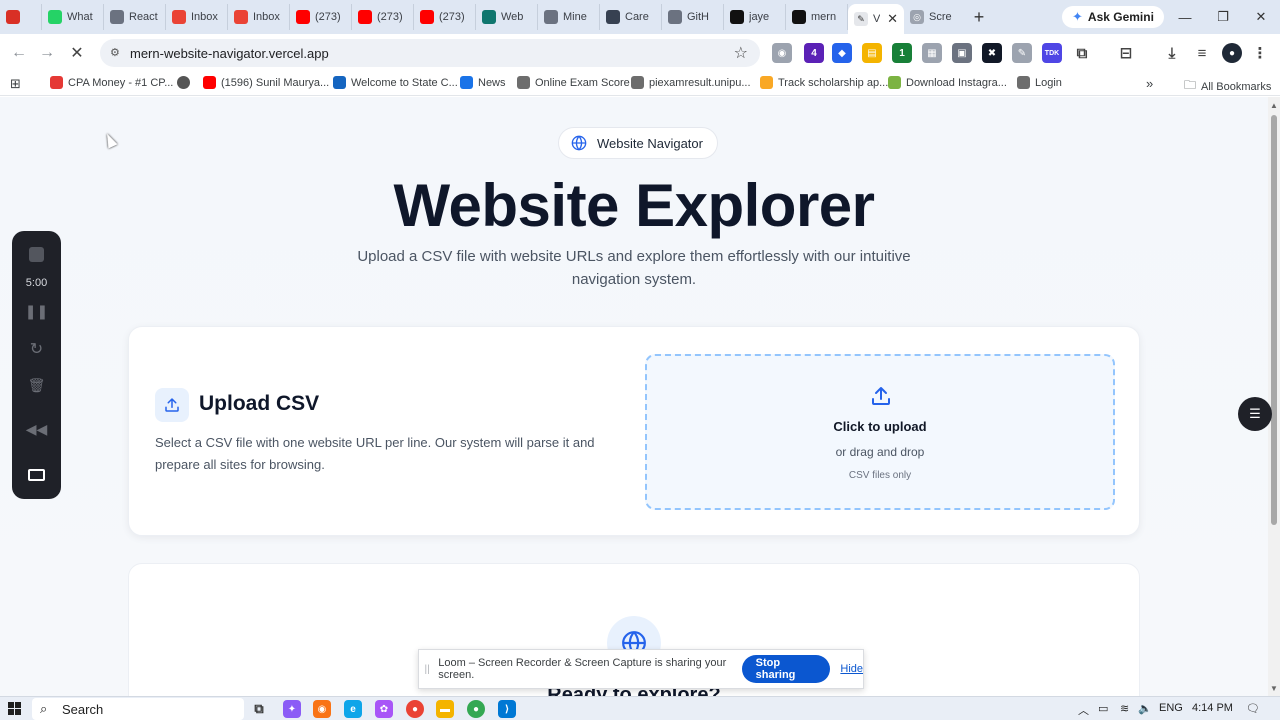 This screenshot has height=720, width=1280. Describe the element at coordinates (47, 53) in the screenshot. I see `forward-button: →` at that location.